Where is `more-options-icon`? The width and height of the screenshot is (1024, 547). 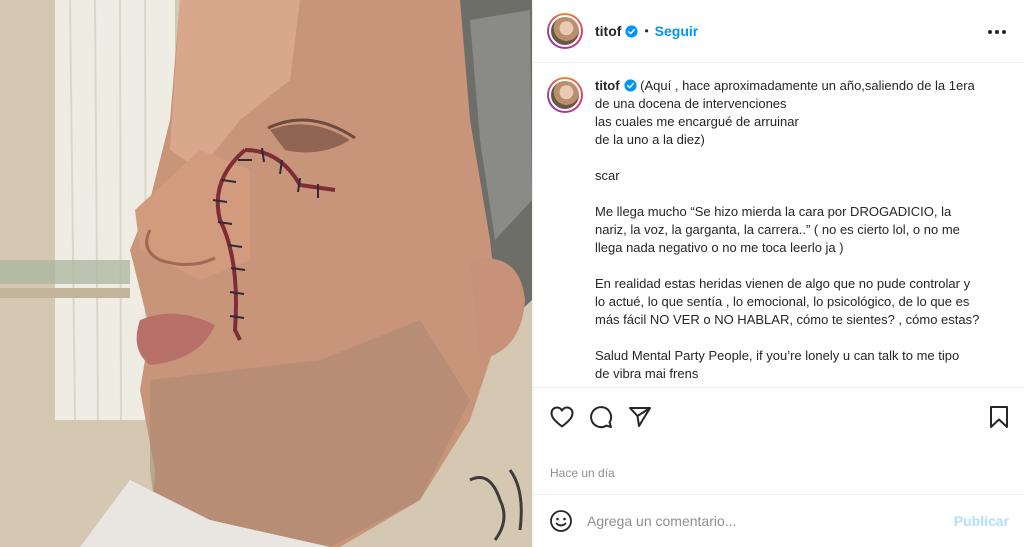
more-options-icon is located at coordinates (997, 32).